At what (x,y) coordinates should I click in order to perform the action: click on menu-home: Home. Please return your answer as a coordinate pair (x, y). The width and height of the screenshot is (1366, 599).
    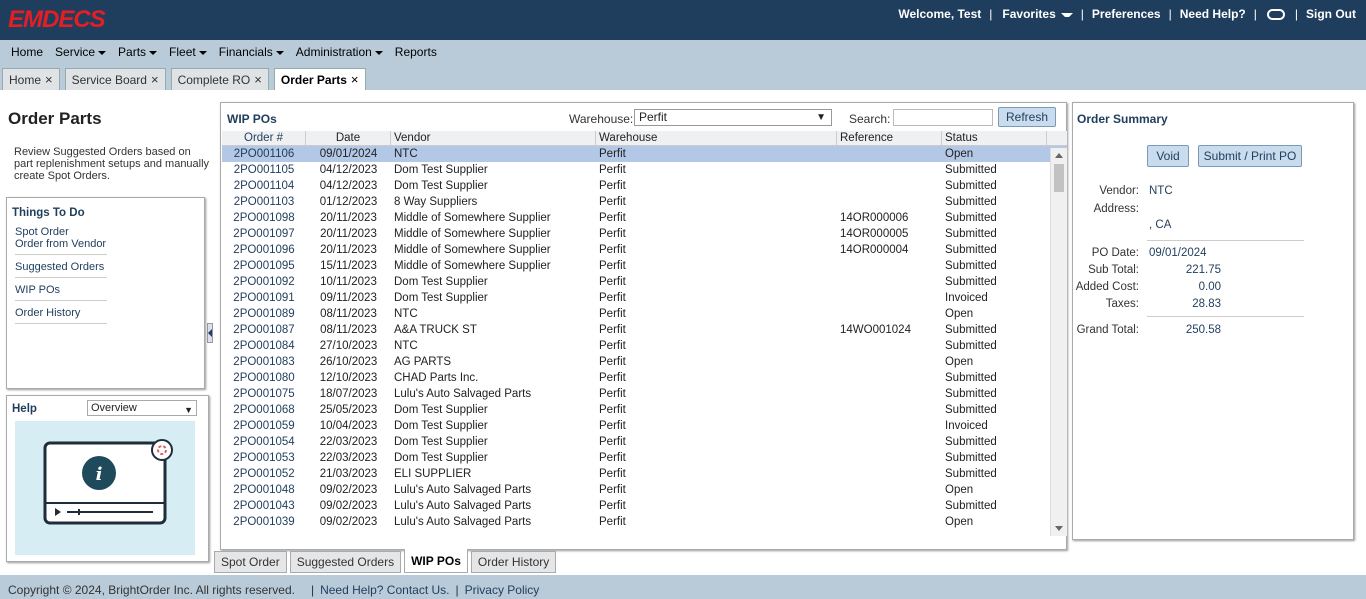
    Looking at the image, I should click on (27, 52).